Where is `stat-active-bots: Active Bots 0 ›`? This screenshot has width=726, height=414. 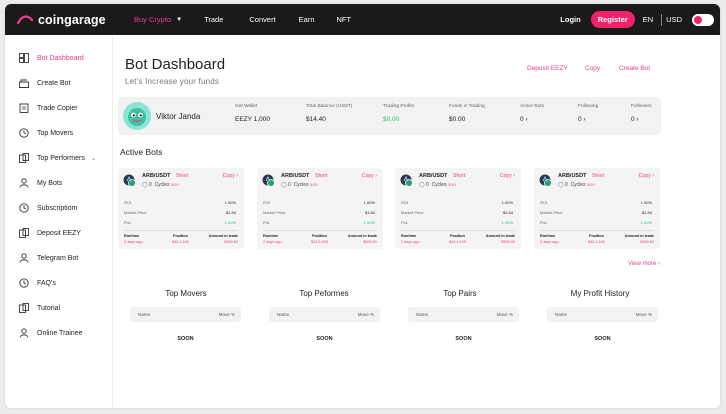
stat-active-bots: Active Bots 0 › is located at coordinates (532, 113).